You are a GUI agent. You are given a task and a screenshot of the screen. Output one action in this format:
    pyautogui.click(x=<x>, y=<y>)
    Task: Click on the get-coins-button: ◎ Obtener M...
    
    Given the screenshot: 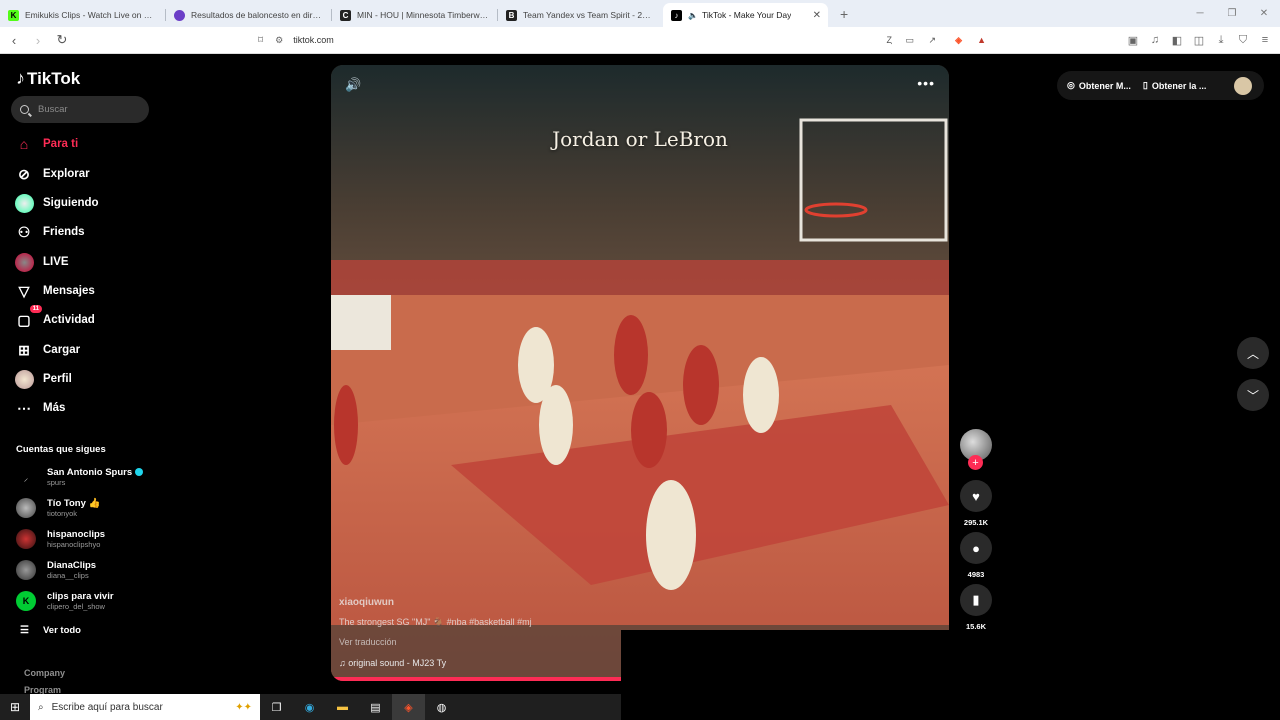 What is the action you would take?
    pyautogui.click(x=1099, y=85)
    